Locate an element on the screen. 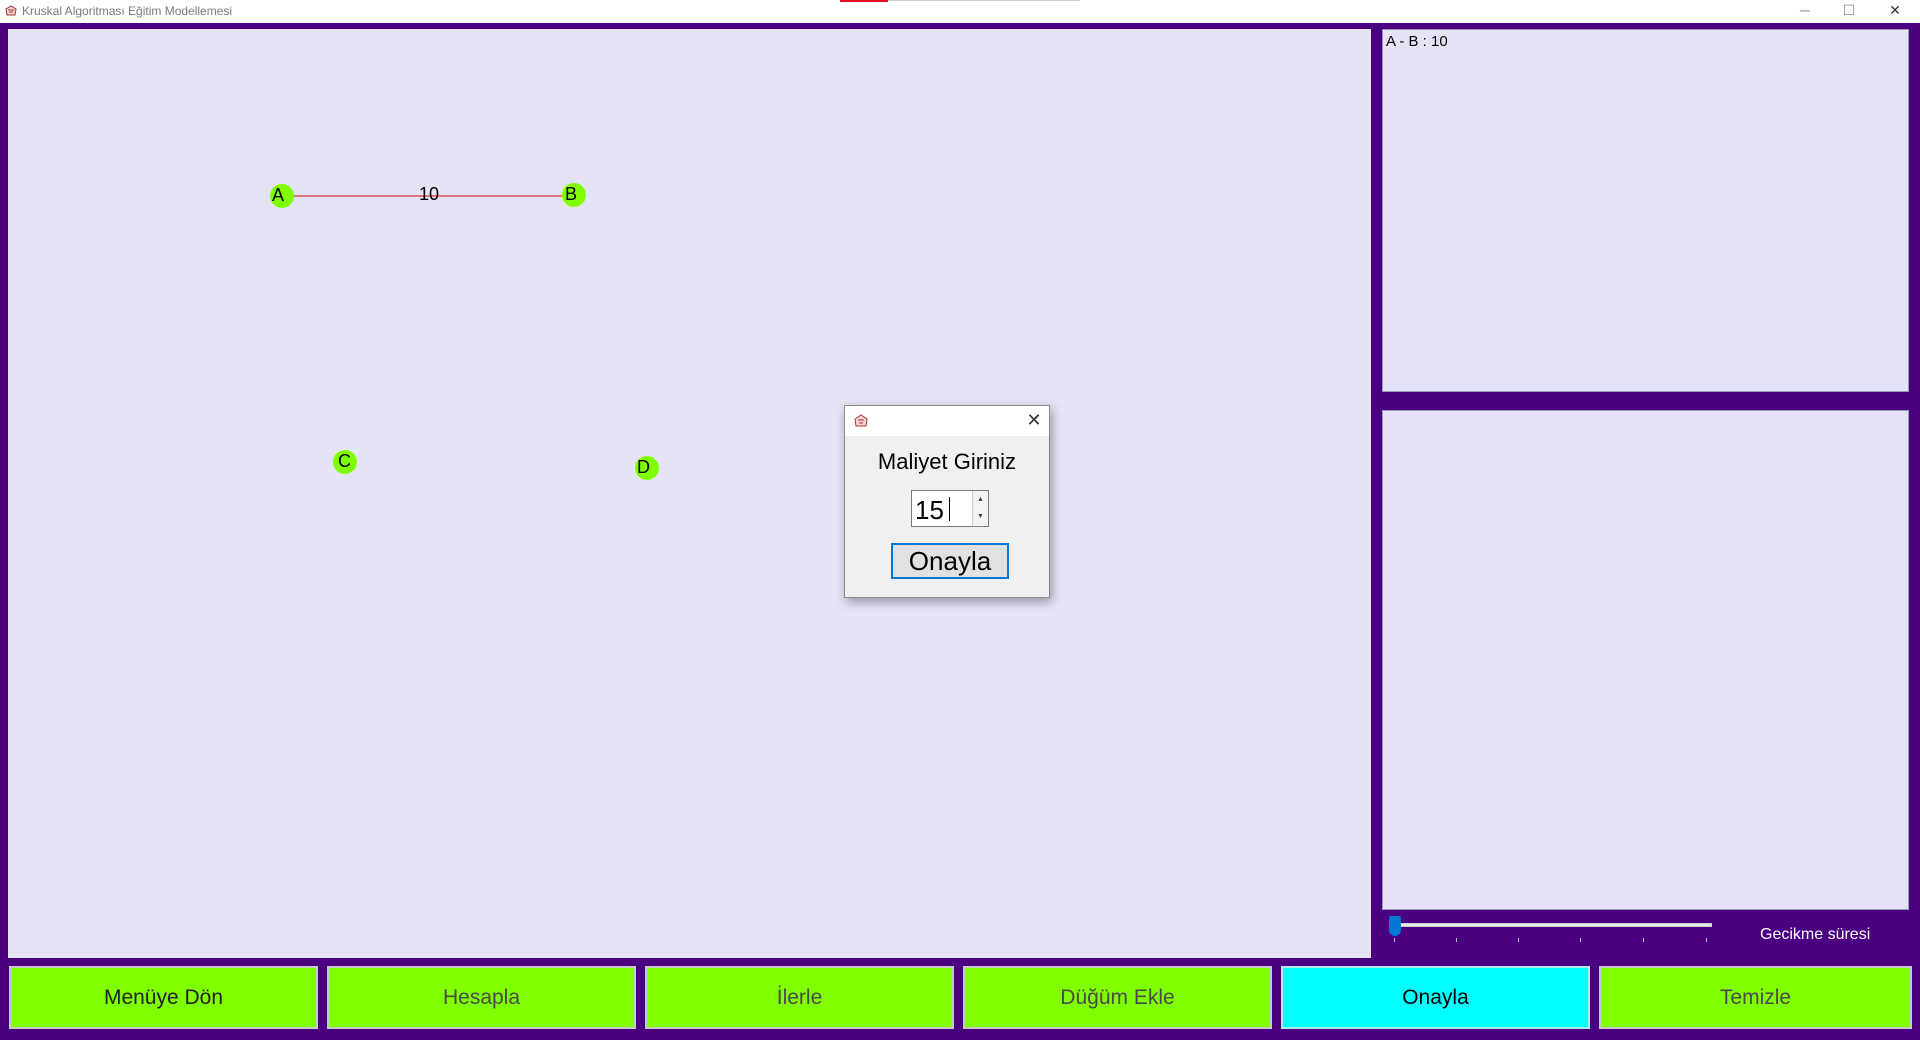 This screenshot has width=1920, height=1040. node-label-a: A is located at coordinates (278, 195).